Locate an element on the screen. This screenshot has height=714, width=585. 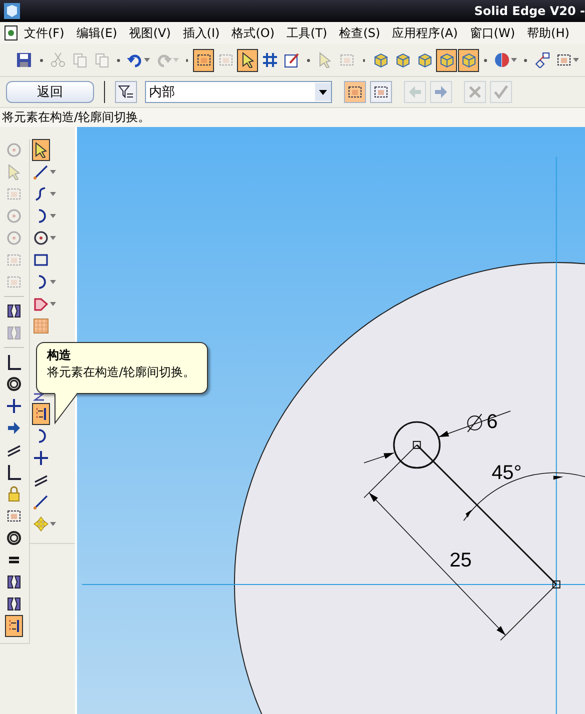
wave-icon is located at coordinates (39, 397).